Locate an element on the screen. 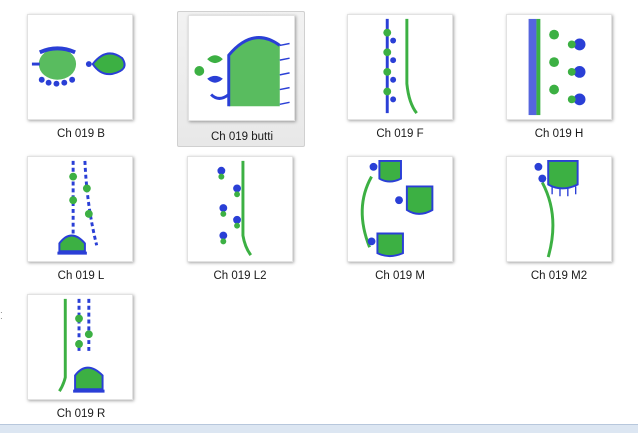  file-label: Ch 019 F is located at coordinates (400, 134).